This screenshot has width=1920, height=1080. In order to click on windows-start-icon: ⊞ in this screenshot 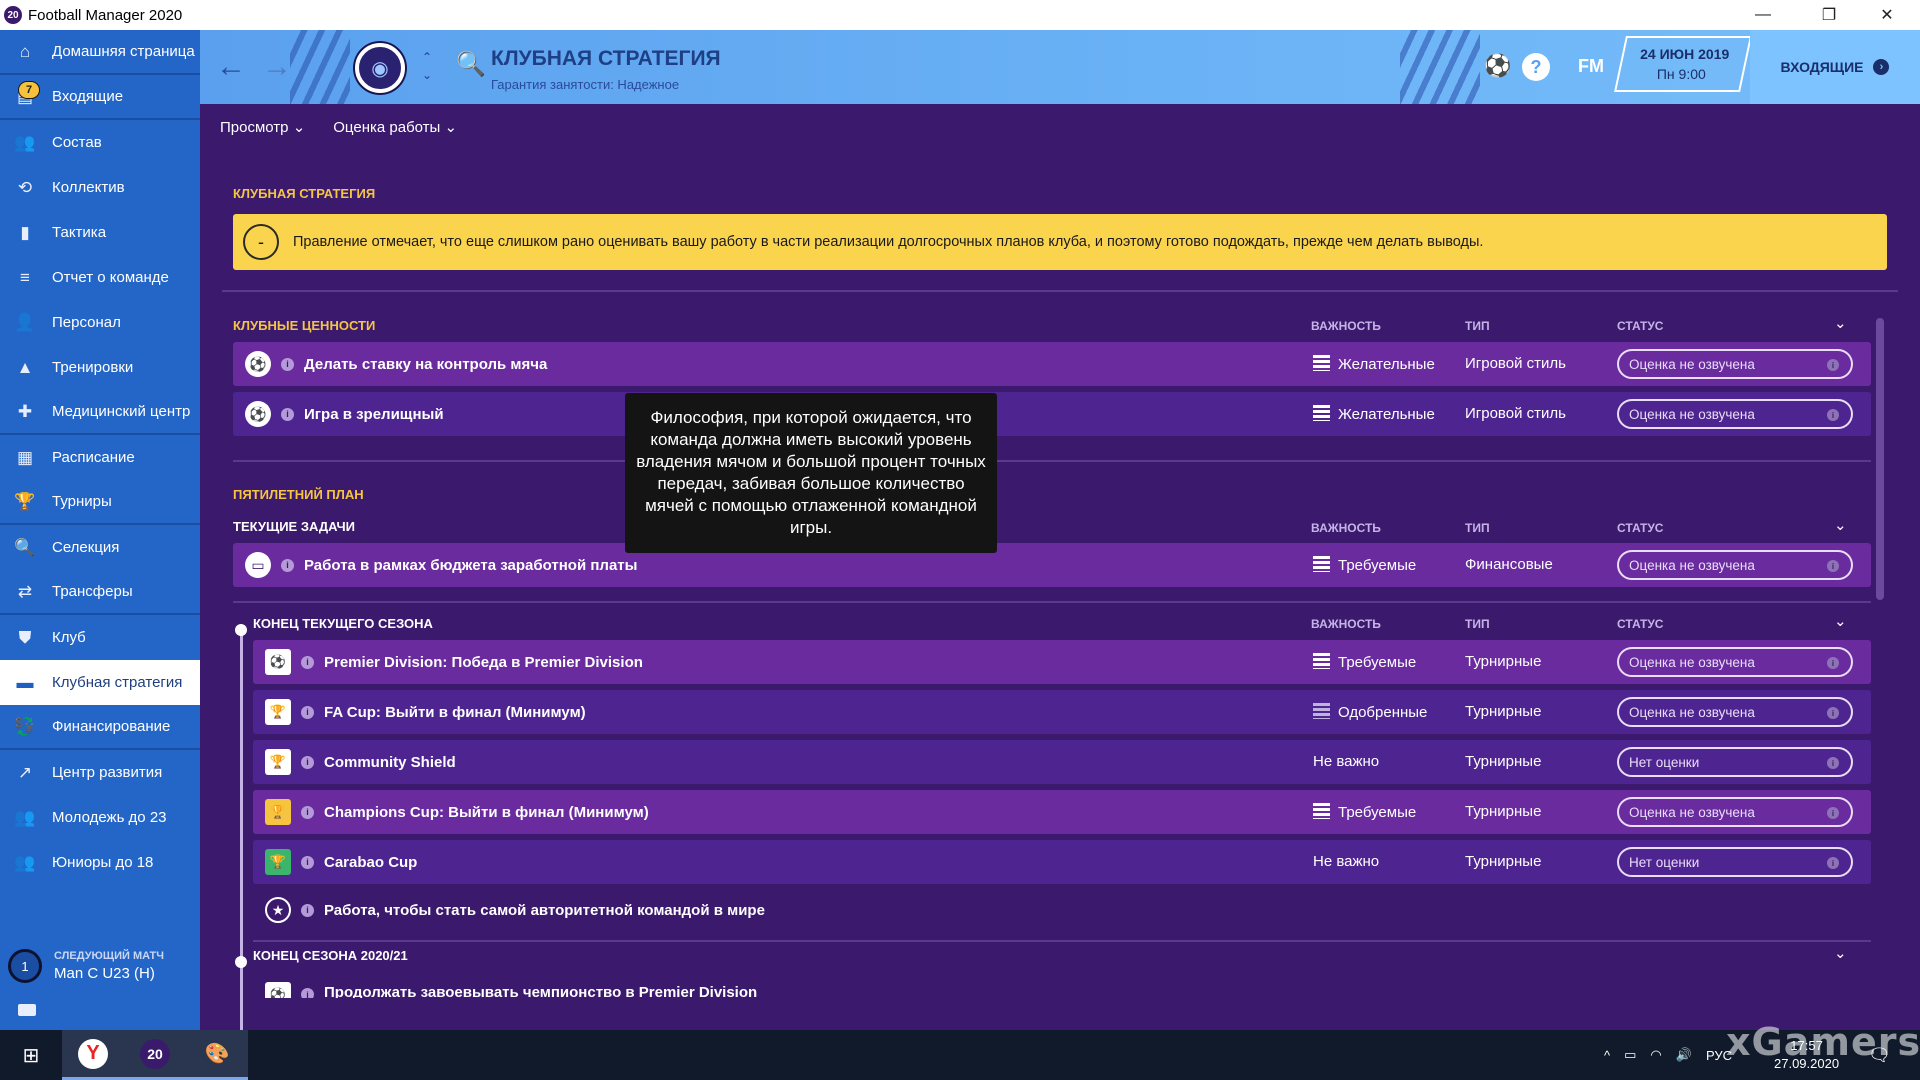, I will do `click(31, 1055)`.